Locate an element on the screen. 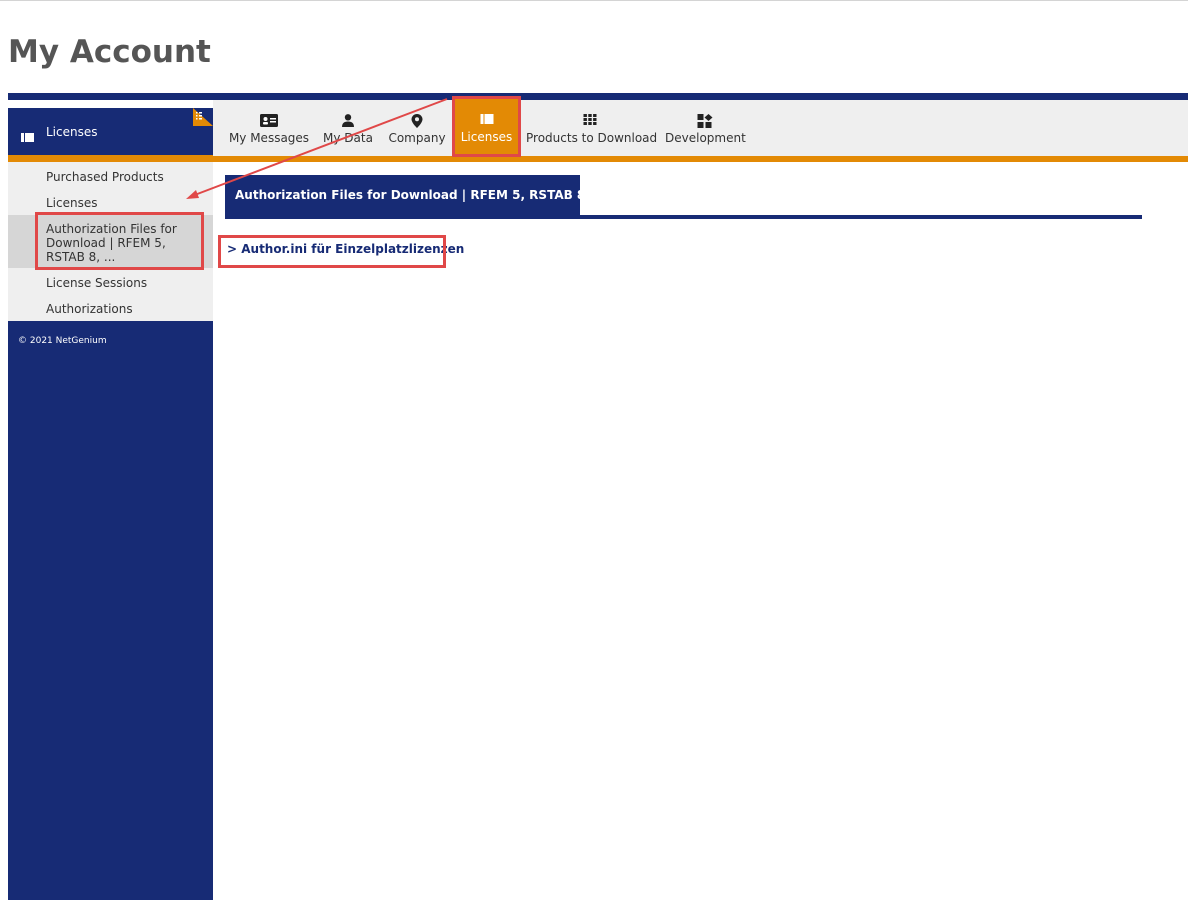 The width and height of the screenshot is (1200, 900). tab-label: Company is located at coordinates (417, 138).